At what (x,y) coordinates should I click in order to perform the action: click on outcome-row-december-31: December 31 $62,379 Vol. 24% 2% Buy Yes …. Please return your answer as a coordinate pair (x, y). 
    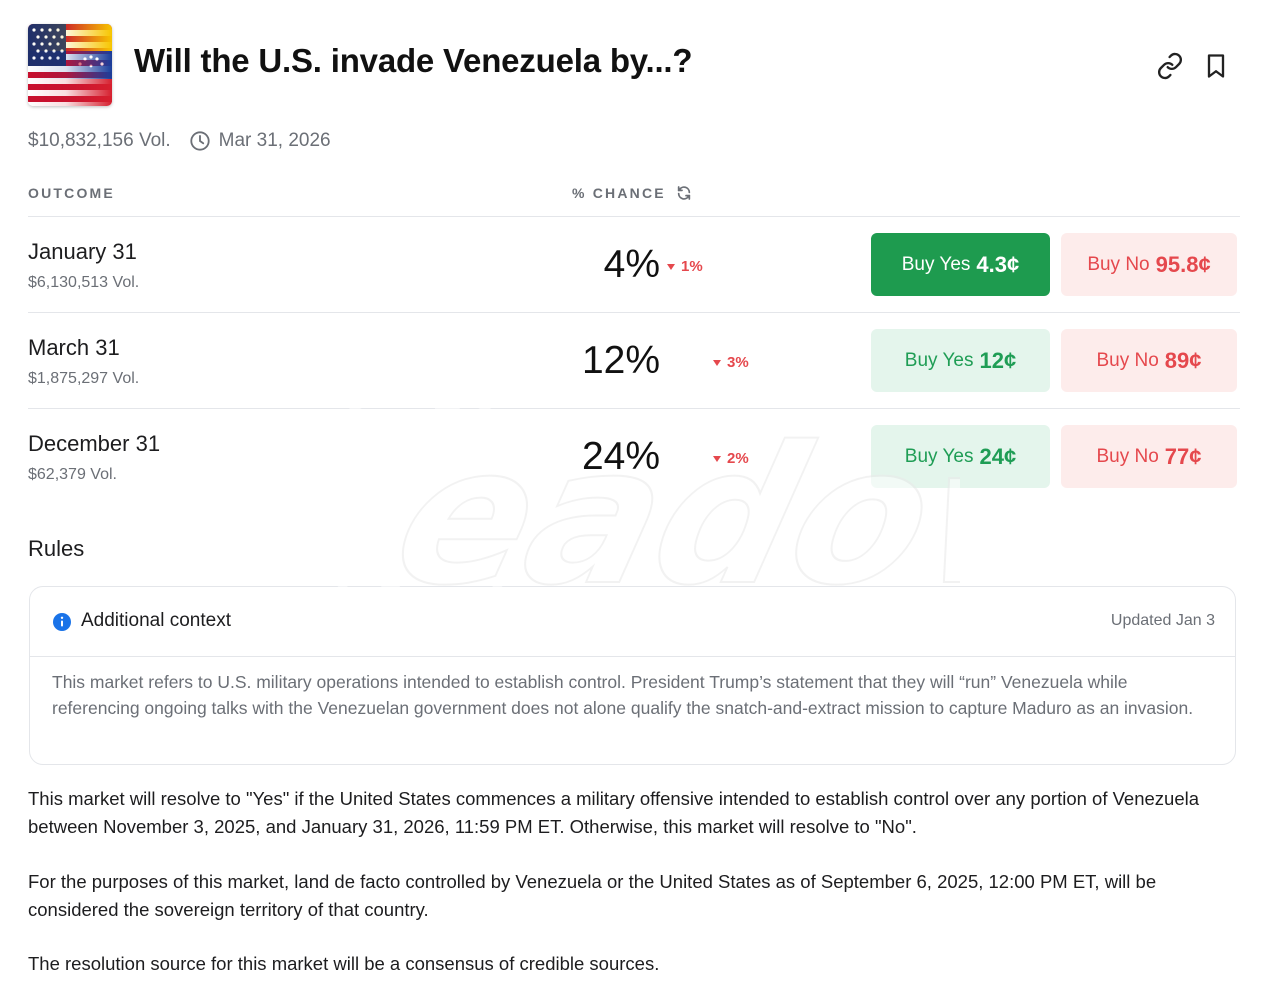
    Looking at the image, I should click on (634, 456).